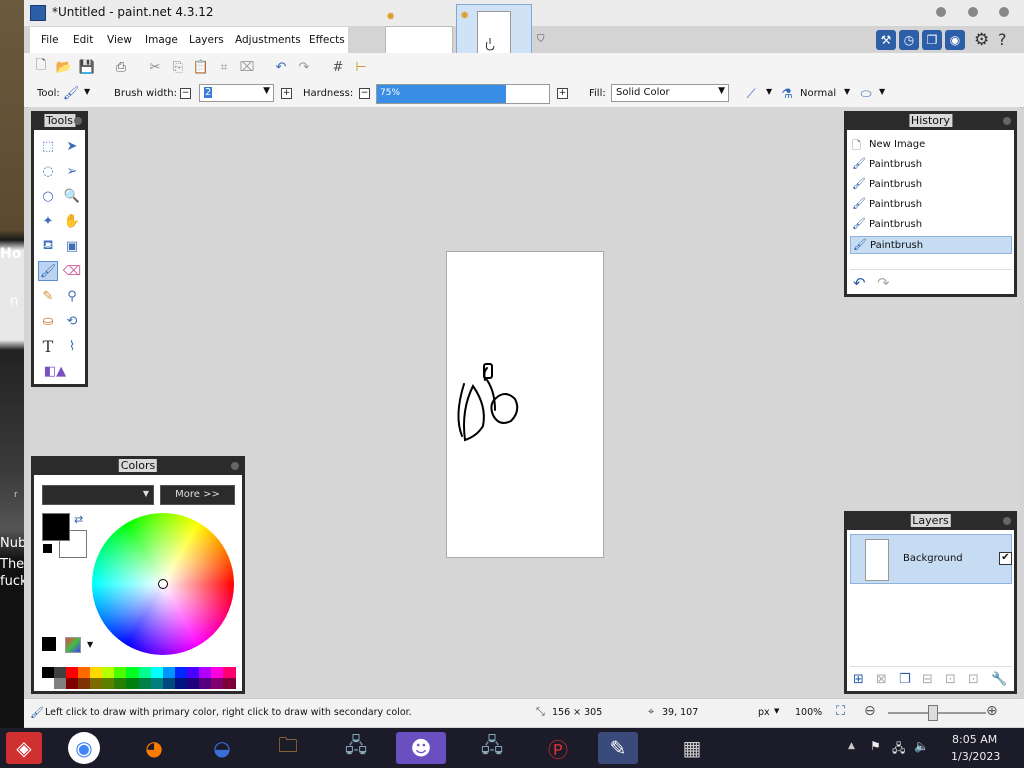  What do you see at coordinates (154, 748) in the screenshot?
I see `firefox-icon: ◕` at bounding box center [154, 748].